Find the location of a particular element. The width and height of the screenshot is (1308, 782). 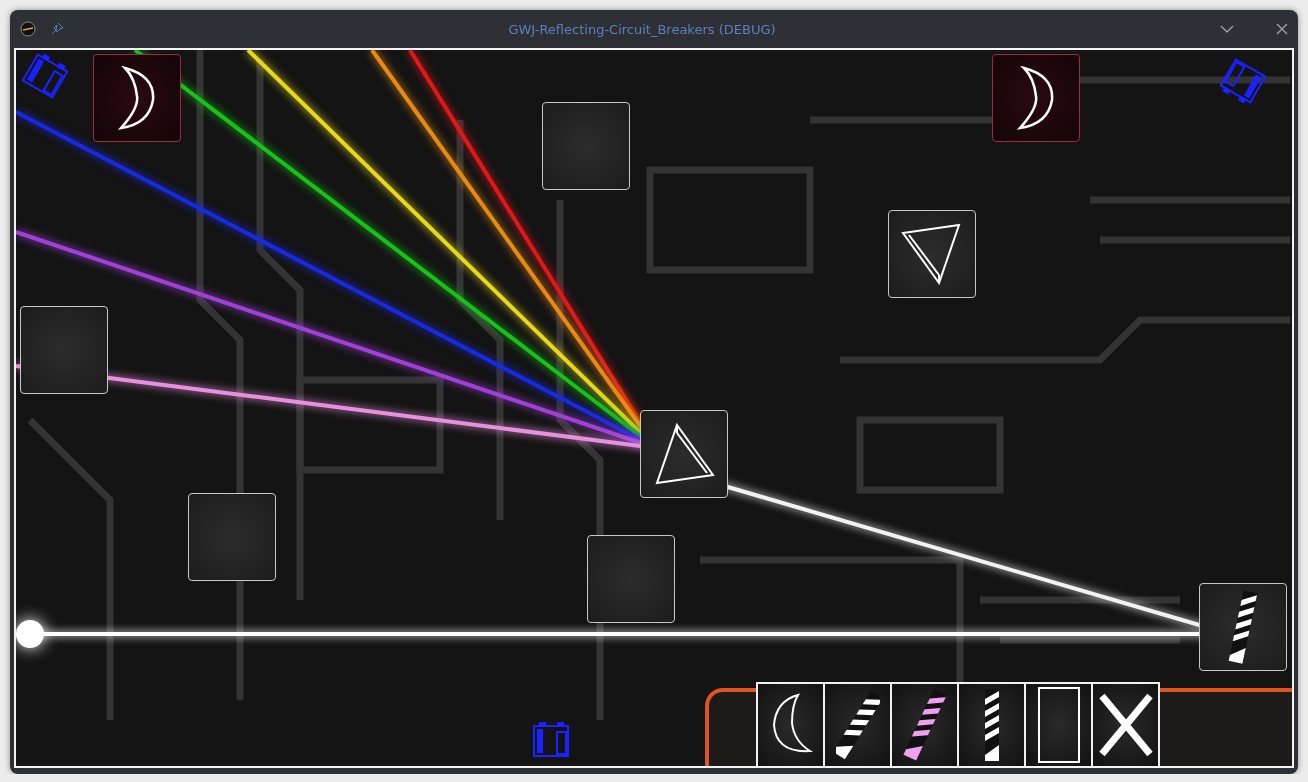

filter-mirror-tool is located at coordinates (925, 725).